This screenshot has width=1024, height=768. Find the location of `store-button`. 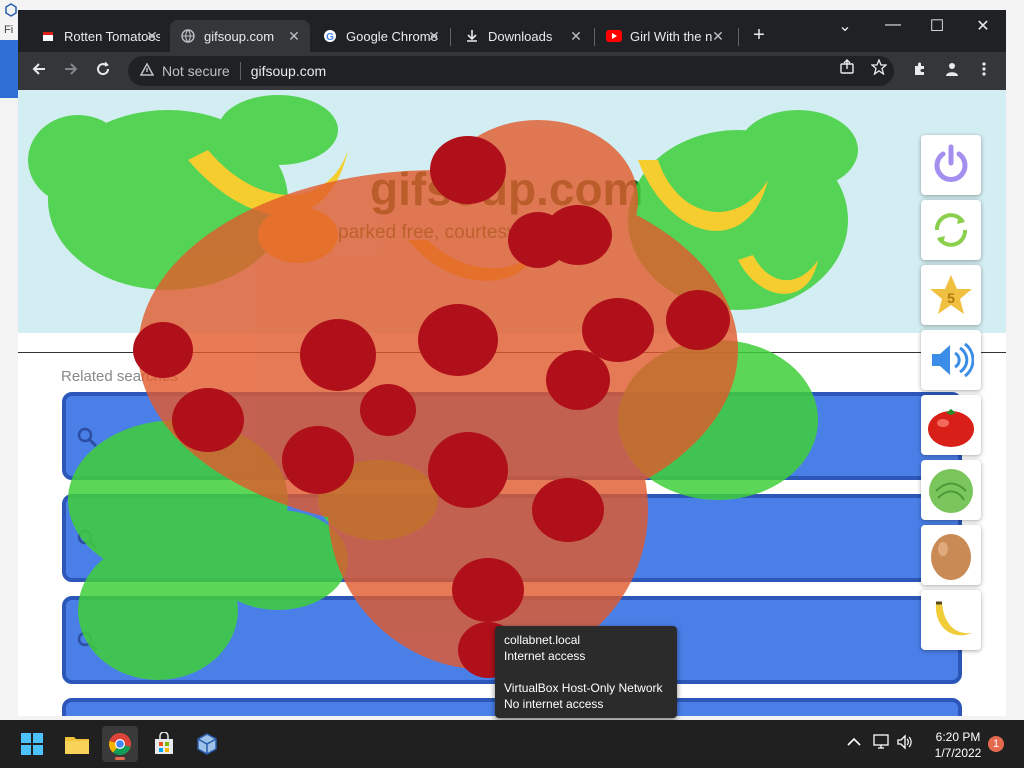

store-button is located at coordinates (164, 744).